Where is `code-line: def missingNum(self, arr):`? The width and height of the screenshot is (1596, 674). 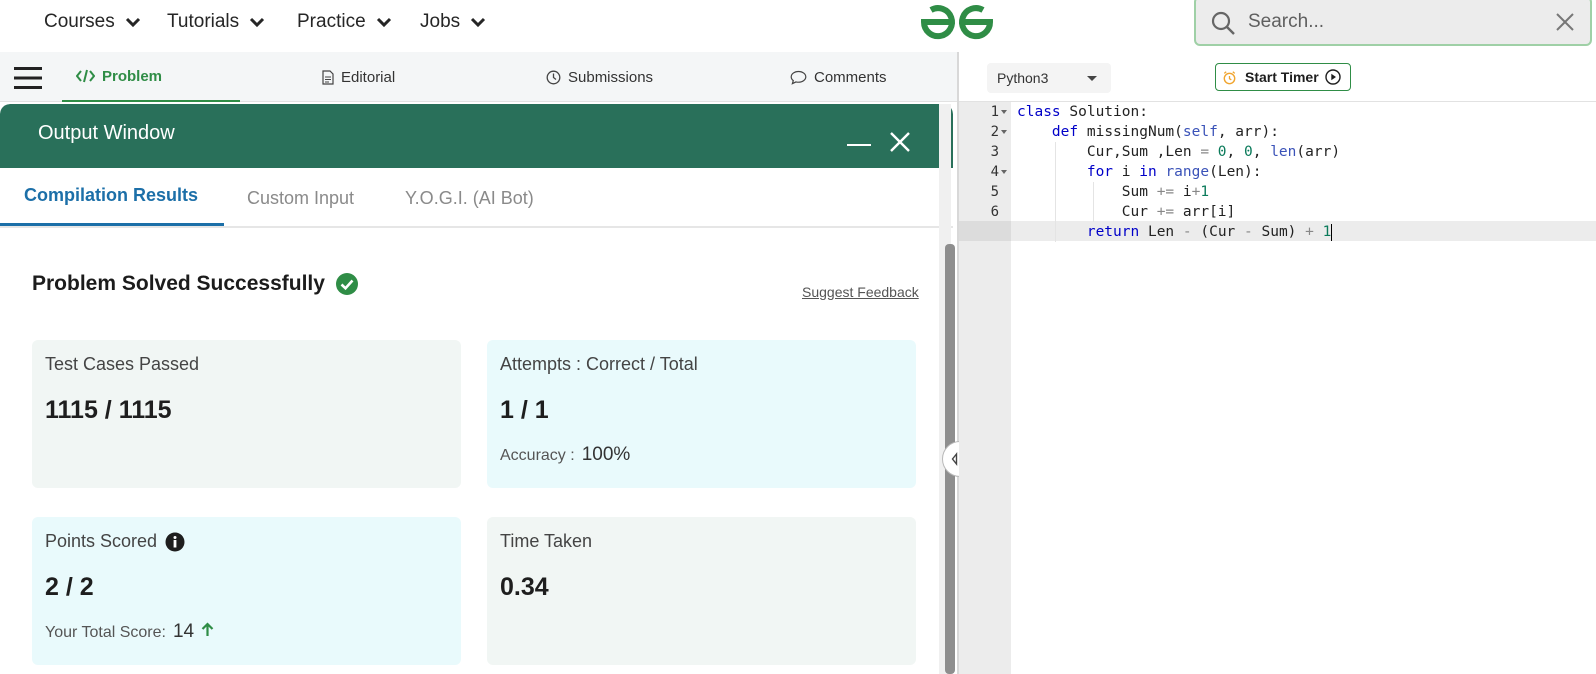
code-line: def missingNum(self, arr): is located at coordinates (1165, 132).